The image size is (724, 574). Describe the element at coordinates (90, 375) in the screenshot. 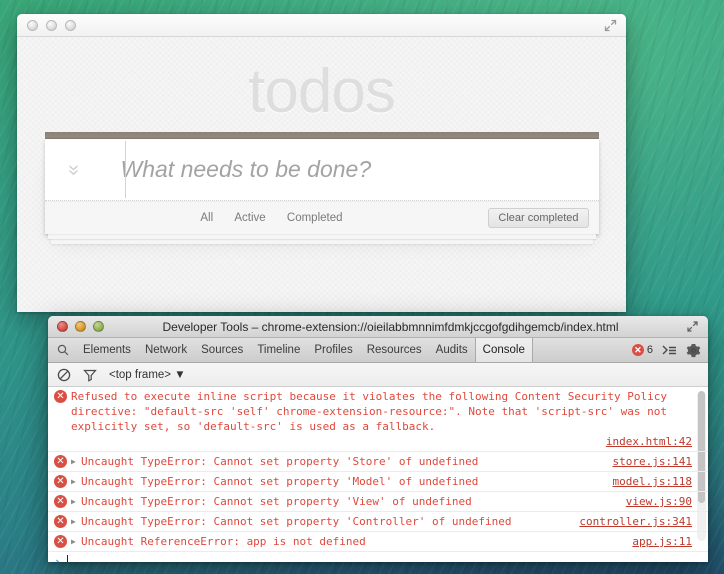

I see `filter-icon` at that location.